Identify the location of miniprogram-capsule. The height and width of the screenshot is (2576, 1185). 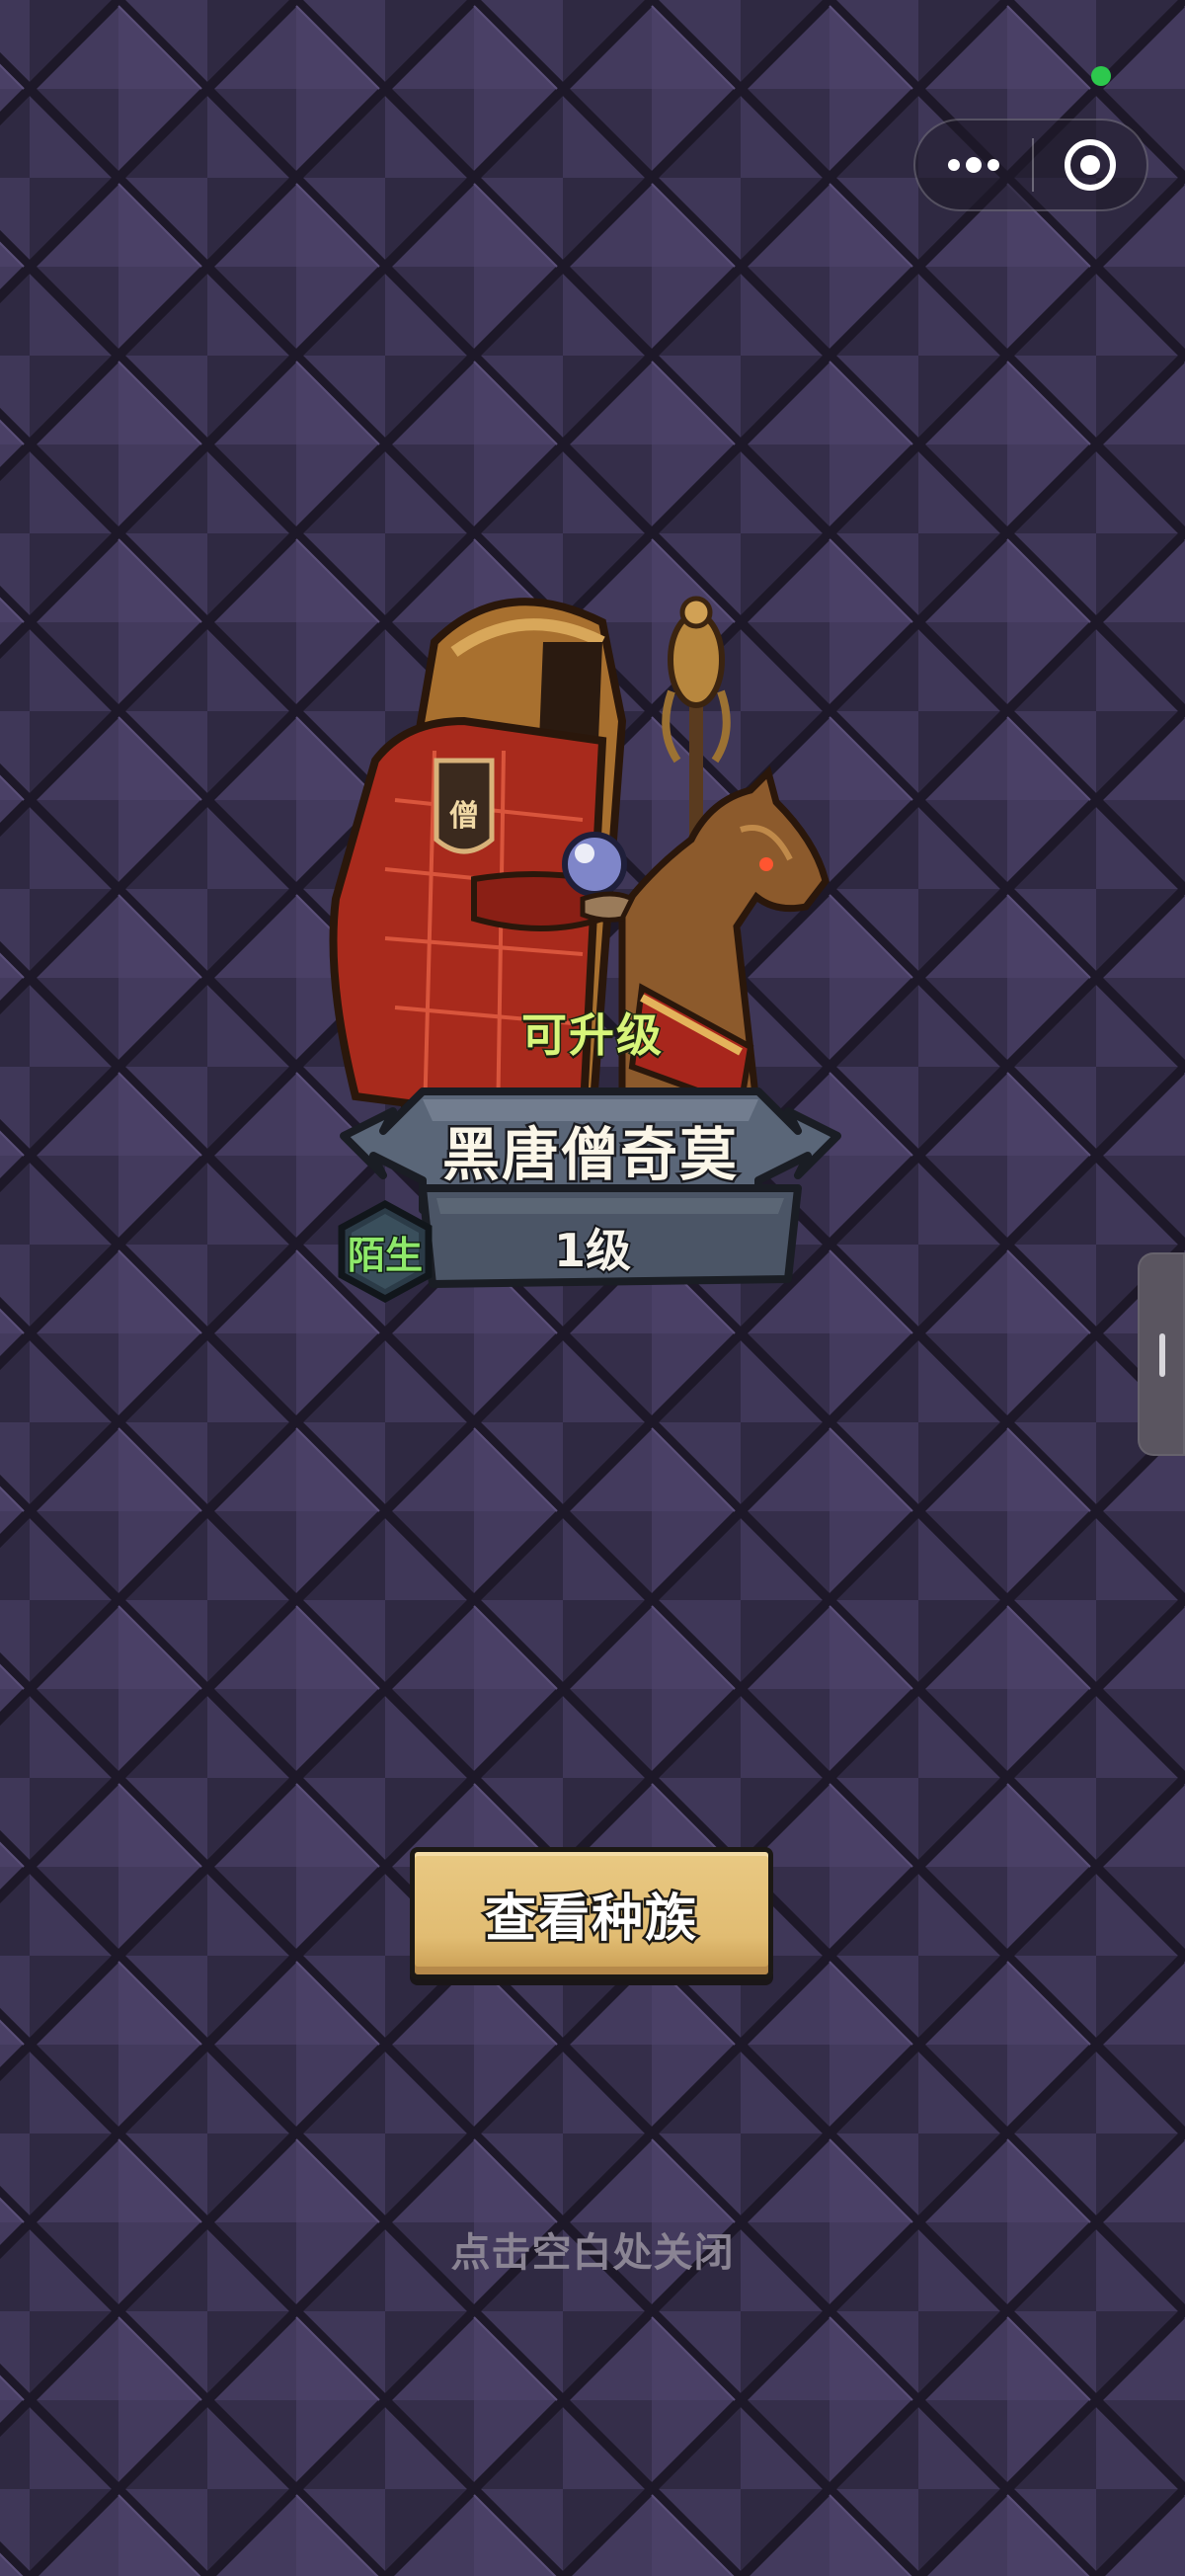
(1031, 165).